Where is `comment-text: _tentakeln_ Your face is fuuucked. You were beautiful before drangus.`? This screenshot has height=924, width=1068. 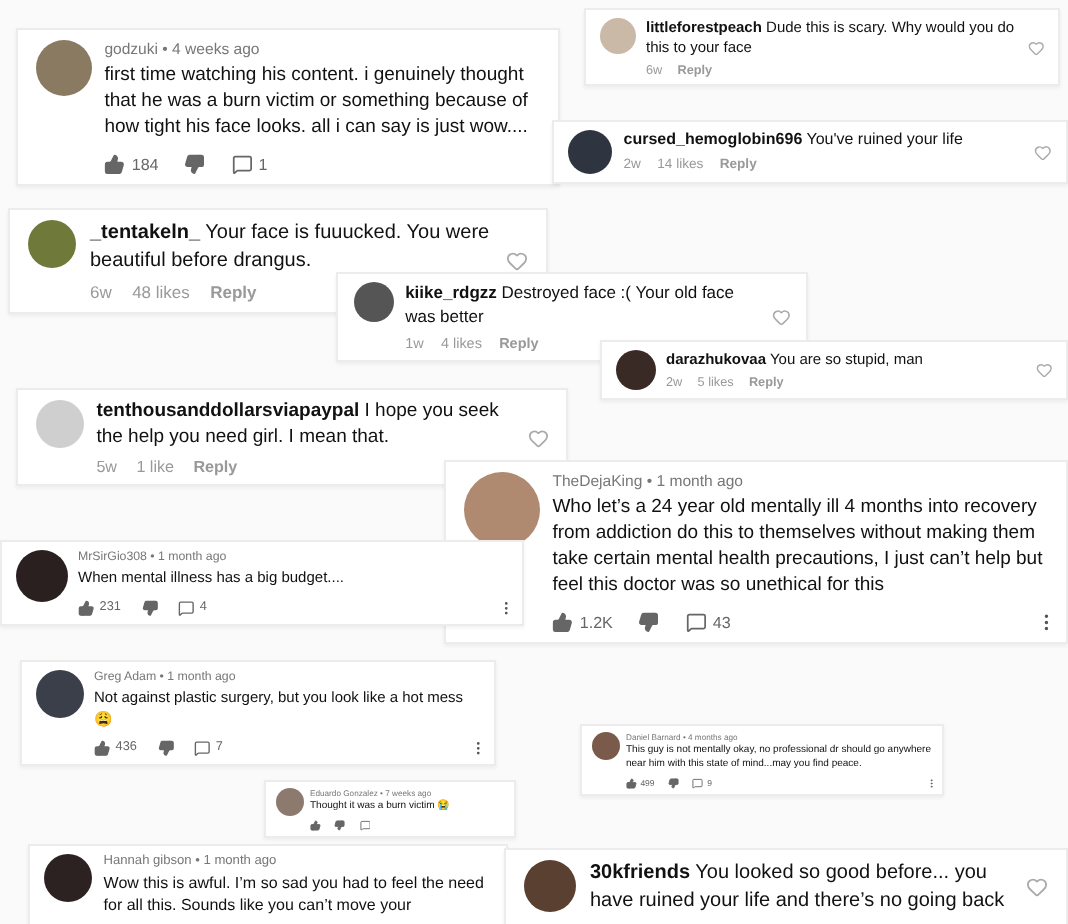 comment-text: _tentakeln_ Your face is fuuucked. You were beautiful before drangus. is located at coordinates (291, 247).